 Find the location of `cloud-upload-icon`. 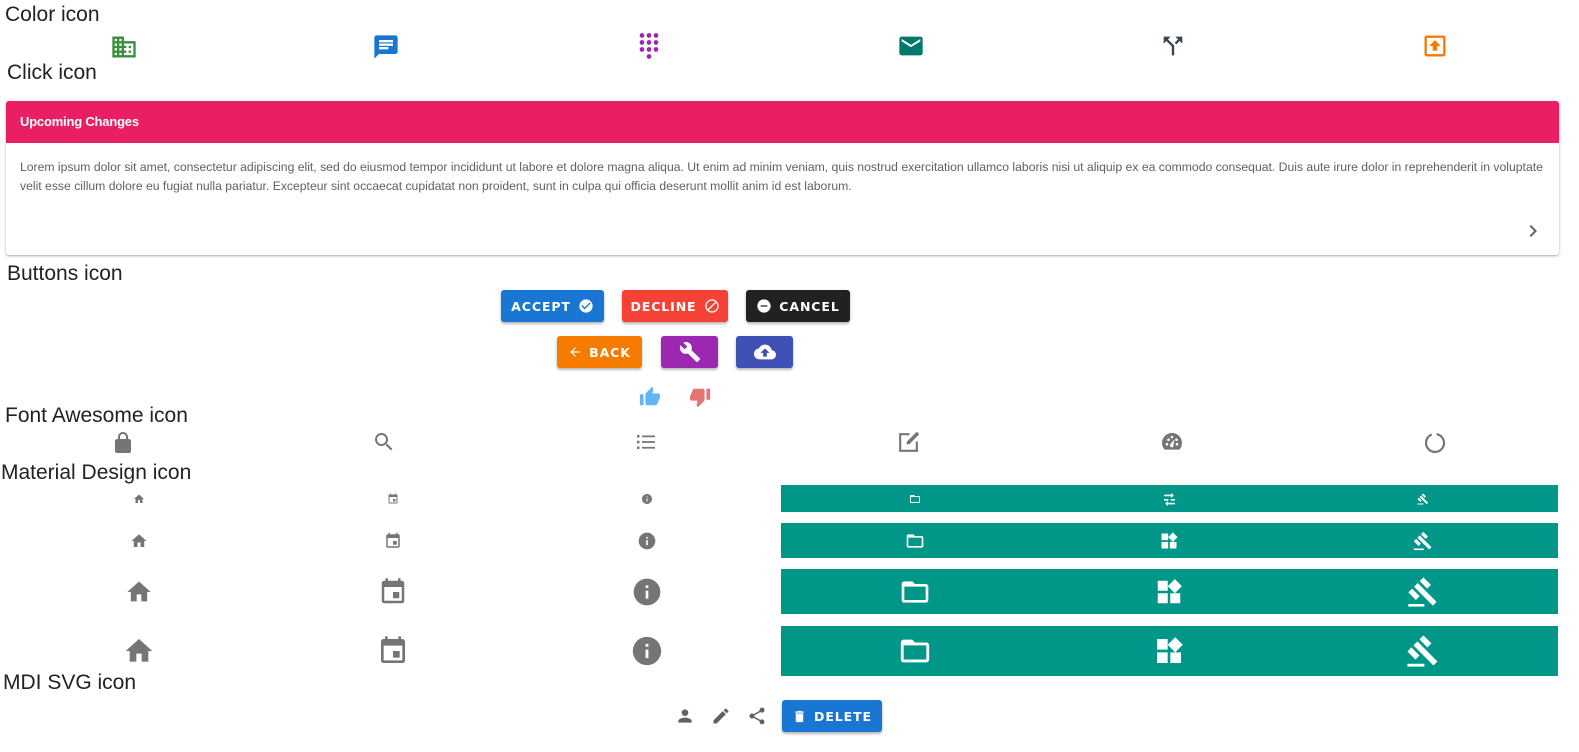

cloud-upload-icon is located at coordinates (764, 352).